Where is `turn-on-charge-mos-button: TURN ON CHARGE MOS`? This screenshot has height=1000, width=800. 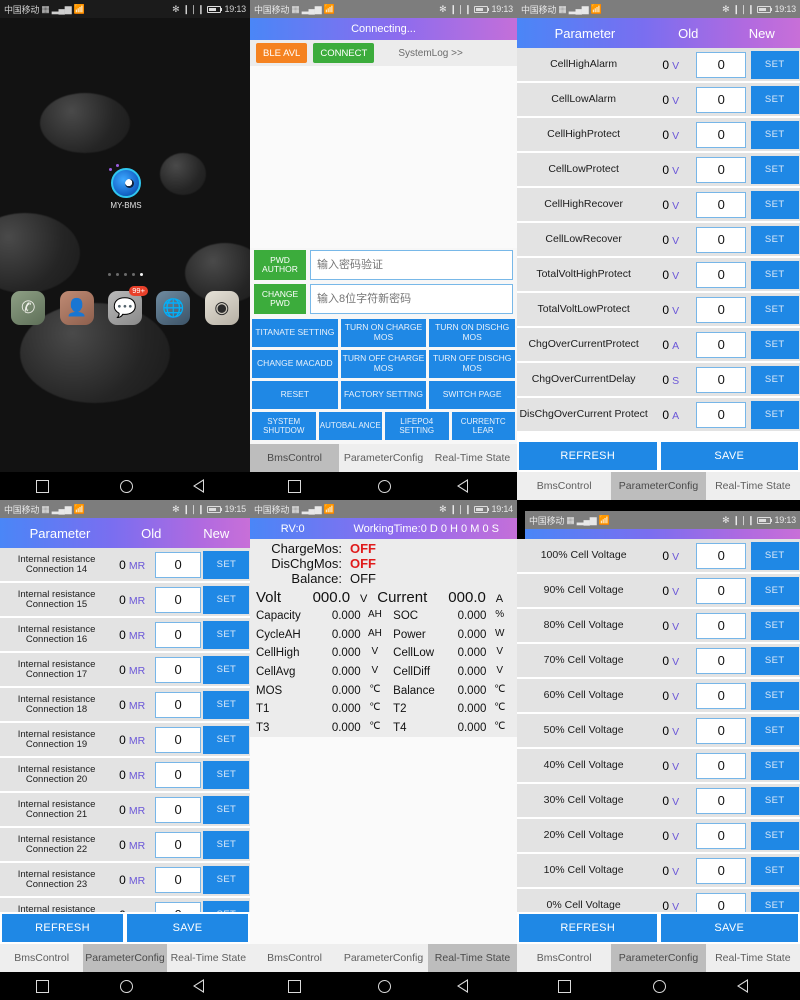 turn-on-charge-mos-button: TURN ON CHARGE MOS is located at coordinates (383, 333).